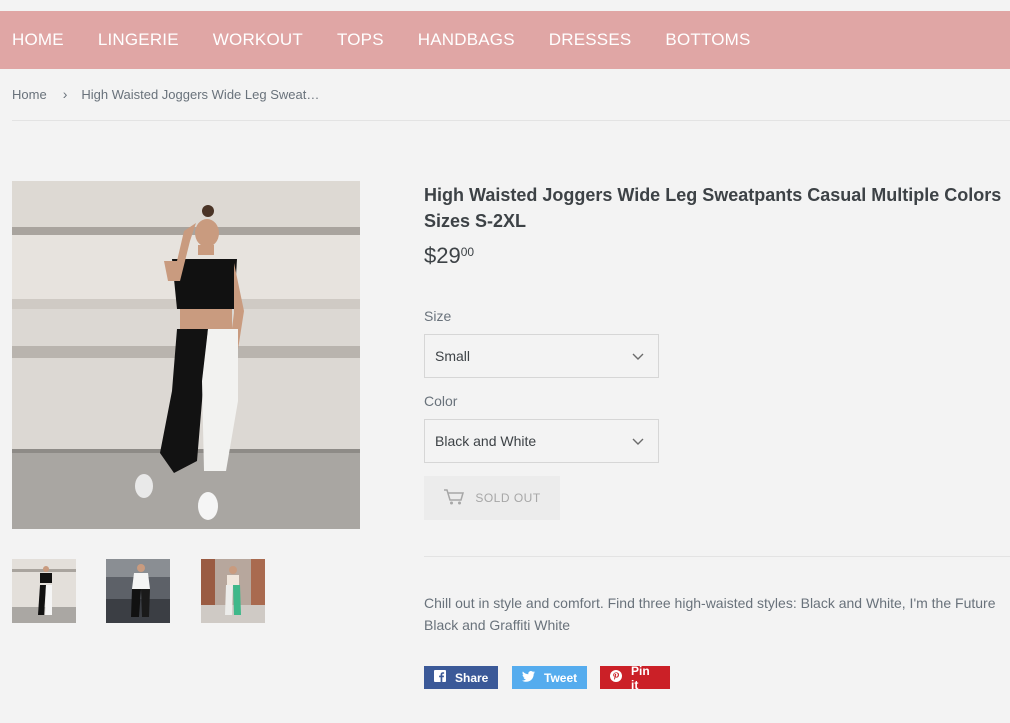  What do you see at coordinates (467, 252) in the screenshot?
I see `price-cents: 00` at bounding box center [467, 252].